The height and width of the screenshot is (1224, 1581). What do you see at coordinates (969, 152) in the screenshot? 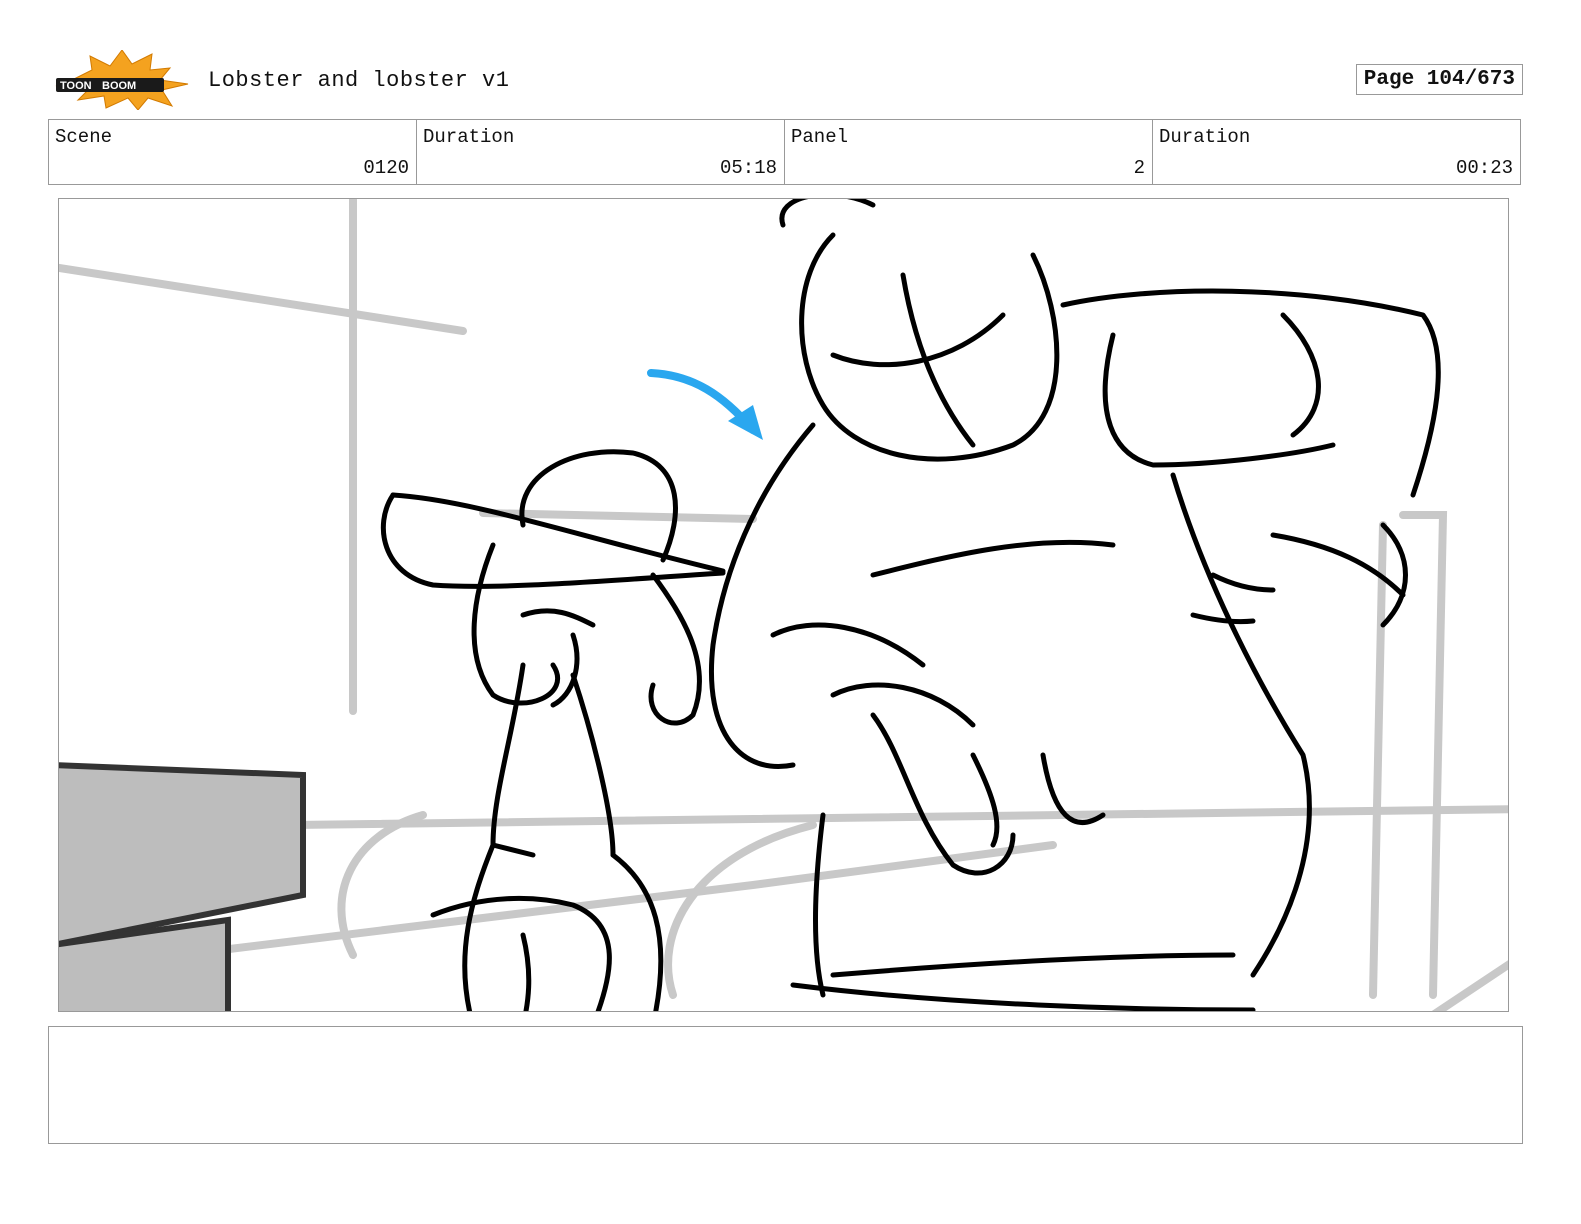
I see `panel-cell: Panel 2` at bounding box center [969, 152].